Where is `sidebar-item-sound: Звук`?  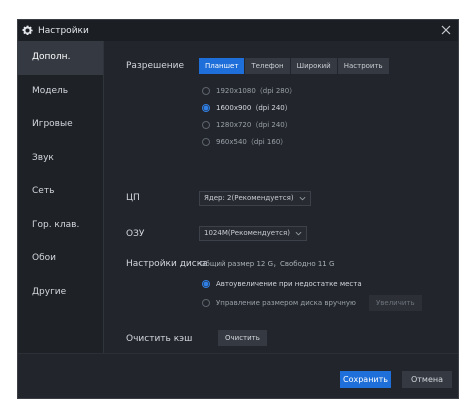
sidebar-item-sound: Звук is located at coordinates (60, 159).